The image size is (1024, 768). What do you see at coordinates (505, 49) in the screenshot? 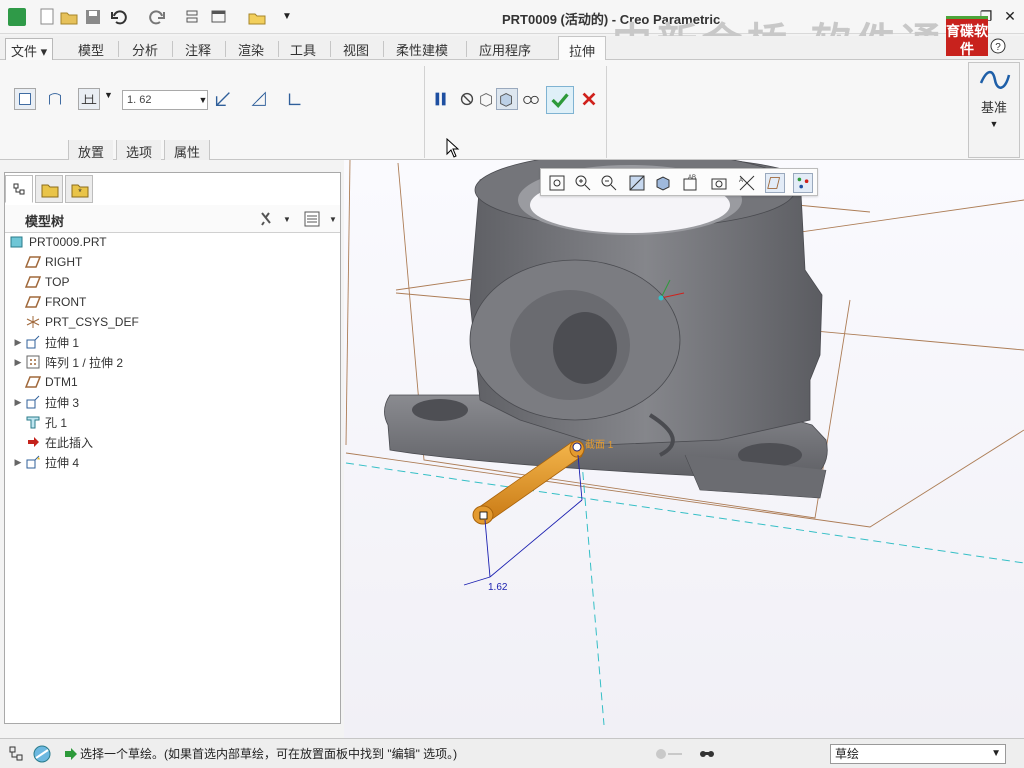
I see `tab-applications: 应用程序` at bounding box center [505, 49].